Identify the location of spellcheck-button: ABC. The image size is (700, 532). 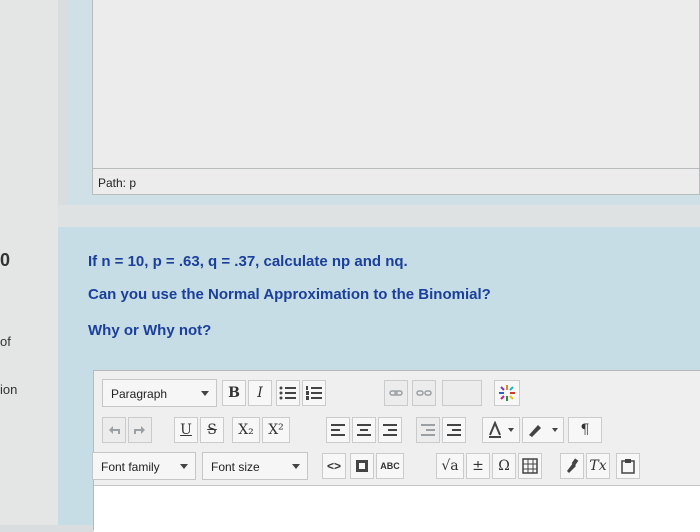
(390, 466).